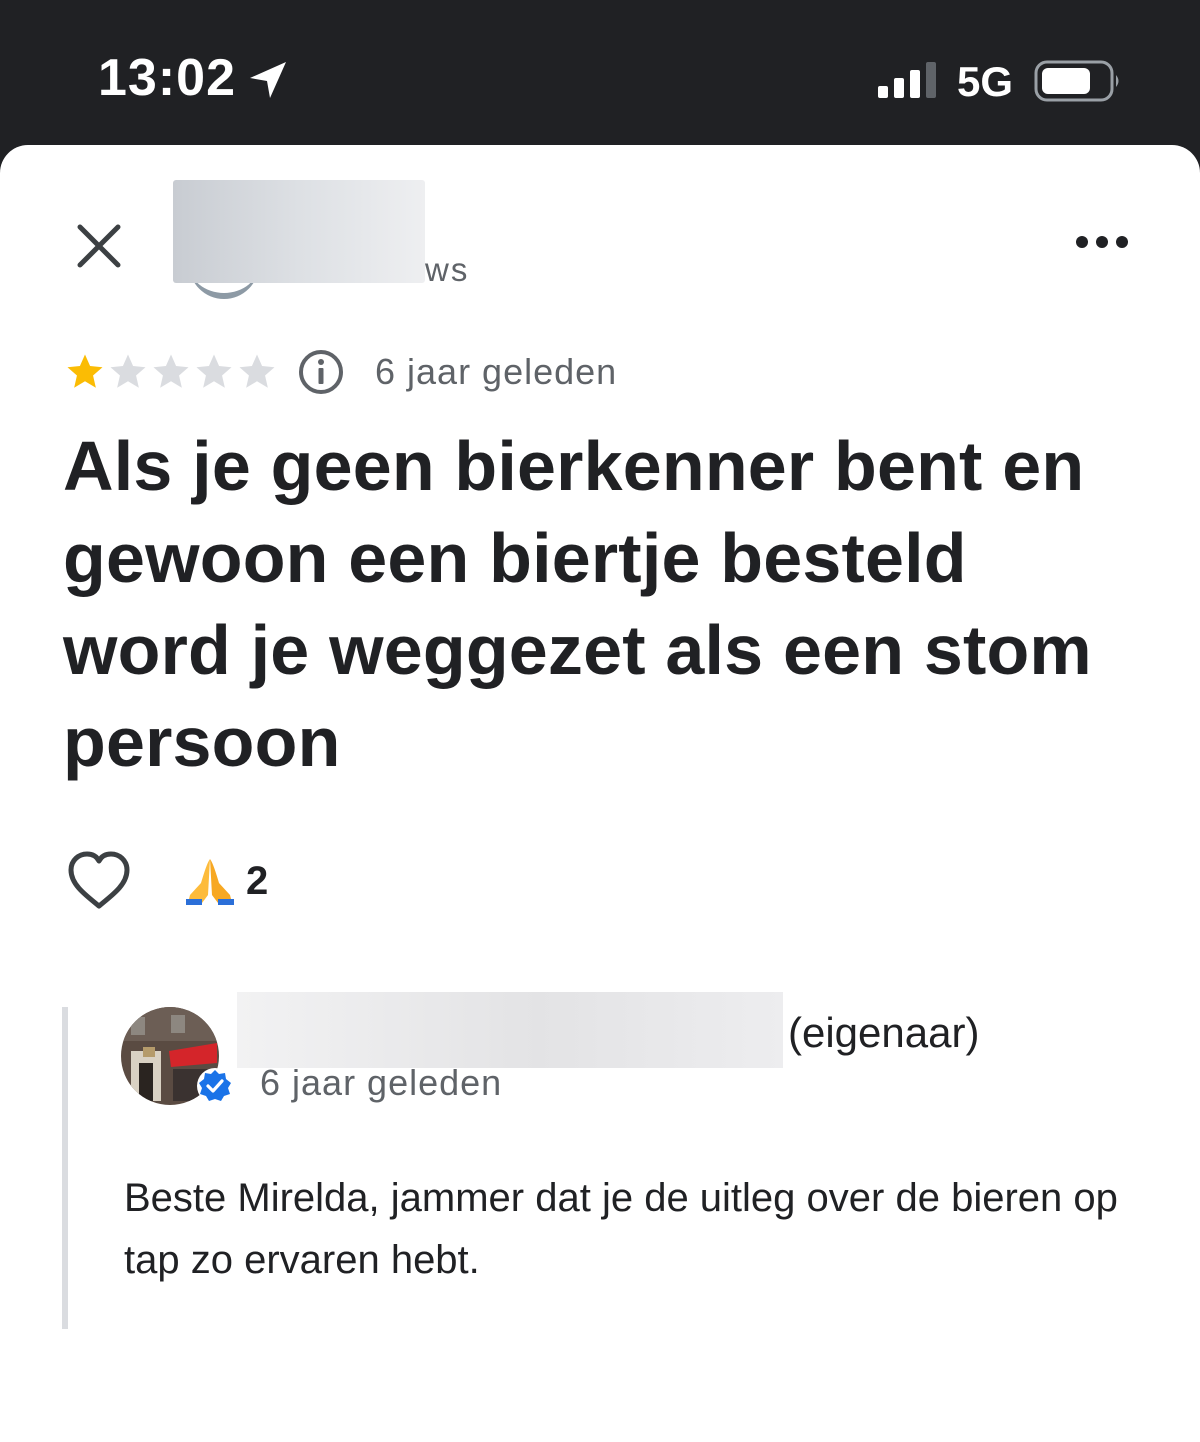  Describe the element at coordinates (299, 231) in the screenshot. I see `redacted-reviewer-name` at that location.